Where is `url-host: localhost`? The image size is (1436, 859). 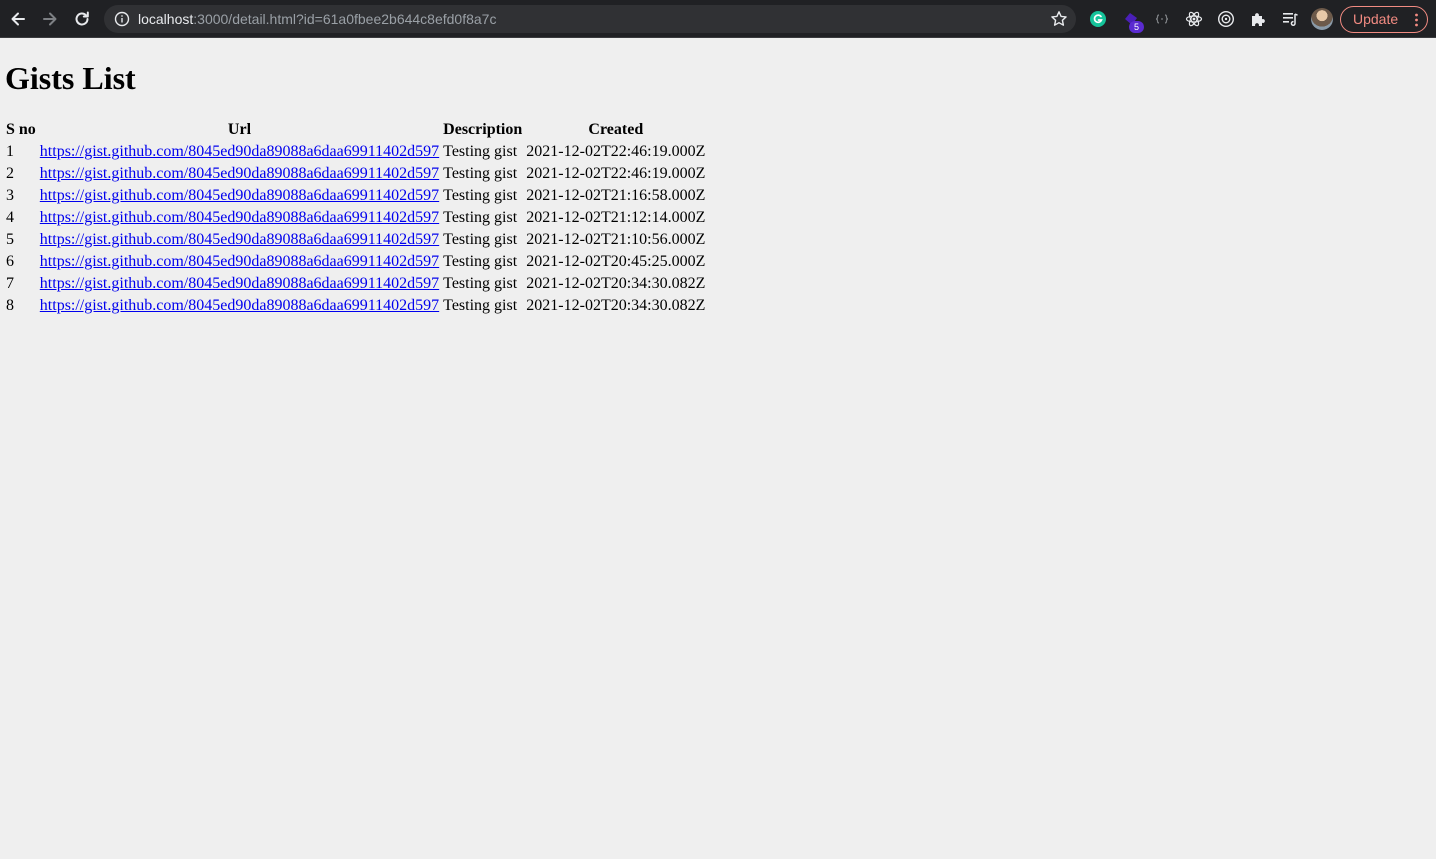
url-host: localhost is located at coordinates (166, 19).